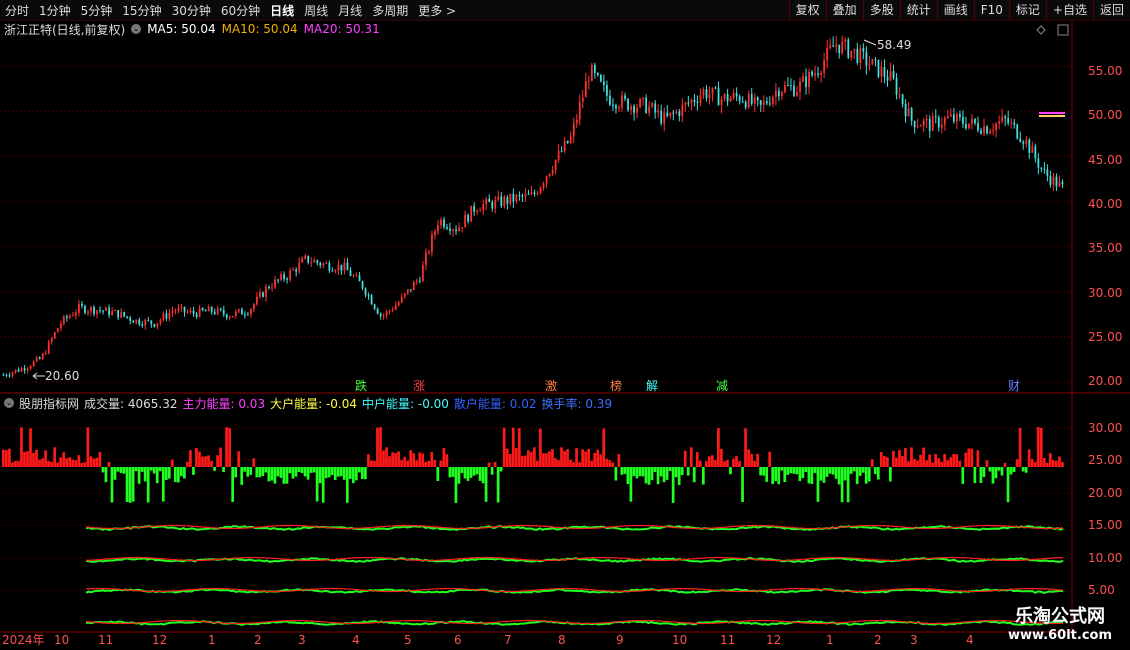  What do you see at coordinates (844, 10) in the screenshot?
I see `overlay-button: 叠加` at bounding box center [844, 10].